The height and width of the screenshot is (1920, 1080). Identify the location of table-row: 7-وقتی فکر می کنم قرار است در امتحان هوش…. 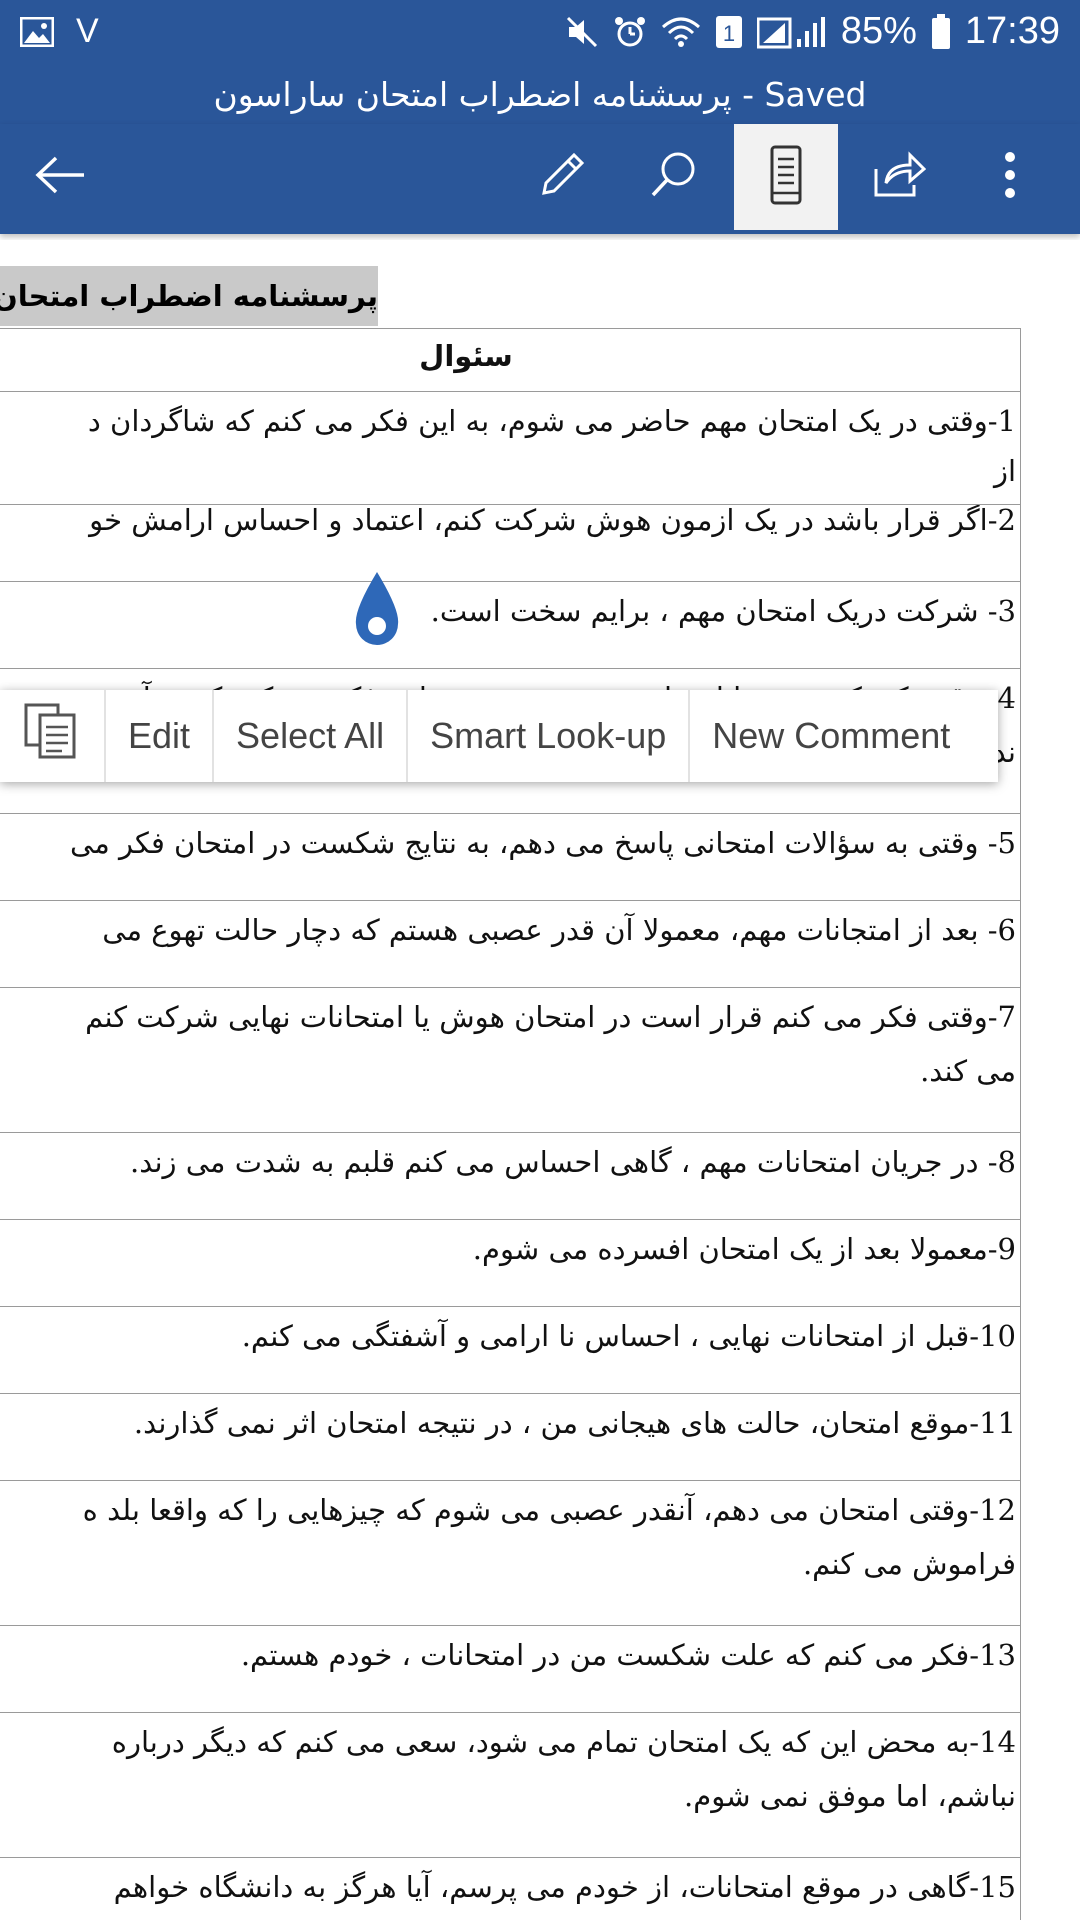
(510, 1059).